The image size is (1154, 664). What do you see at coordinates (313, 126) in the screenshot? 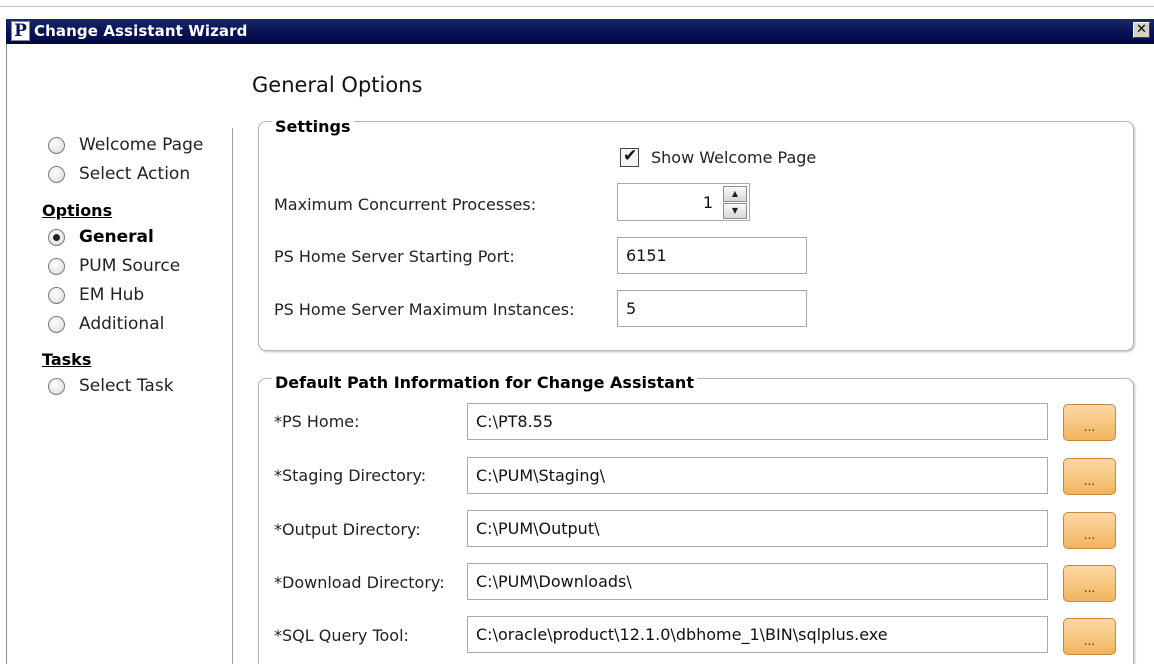
I see `settings-group-title: Settings` at bounding box center [313, 126].